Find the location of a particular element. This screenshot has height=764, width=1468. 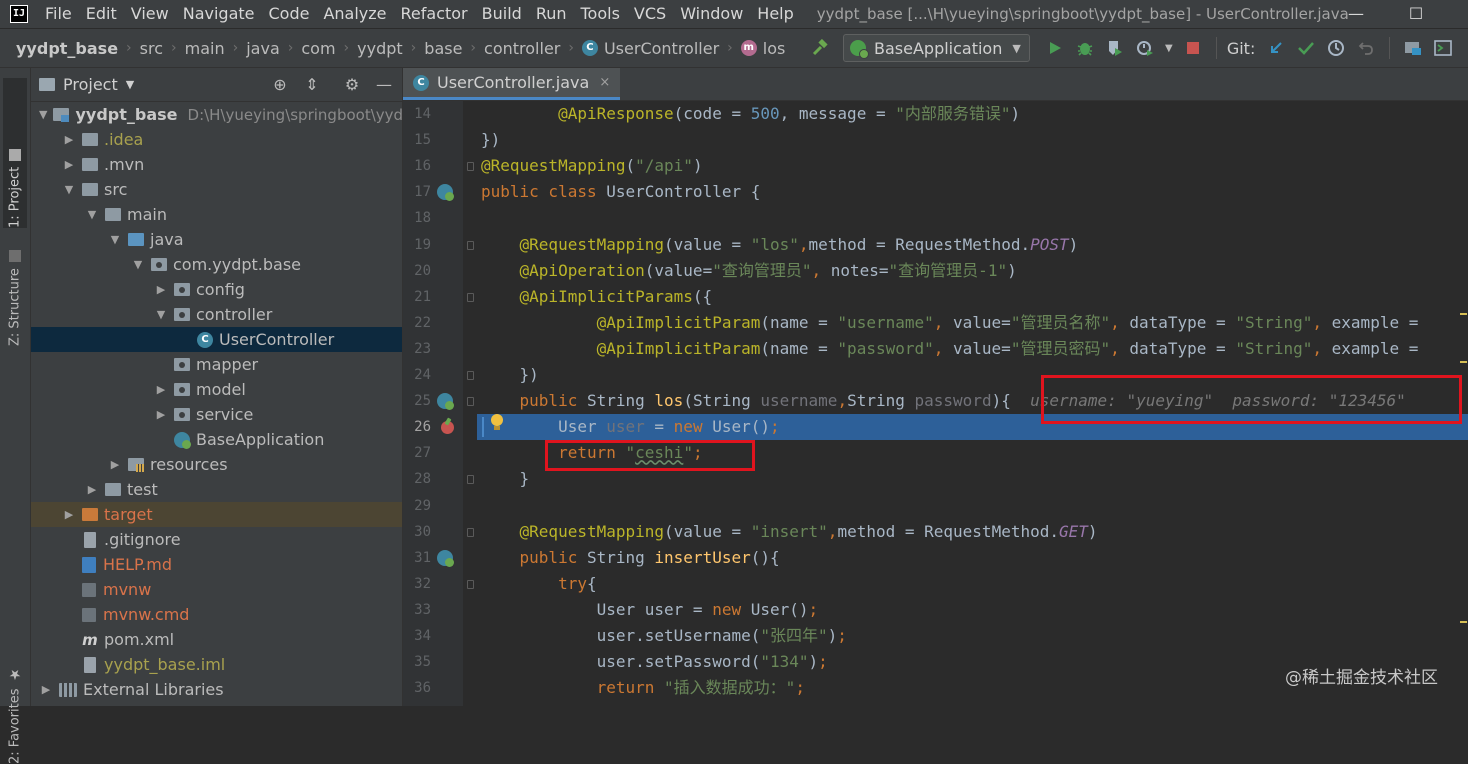

close-tab-icon: × is located at coordinates (604, 82).